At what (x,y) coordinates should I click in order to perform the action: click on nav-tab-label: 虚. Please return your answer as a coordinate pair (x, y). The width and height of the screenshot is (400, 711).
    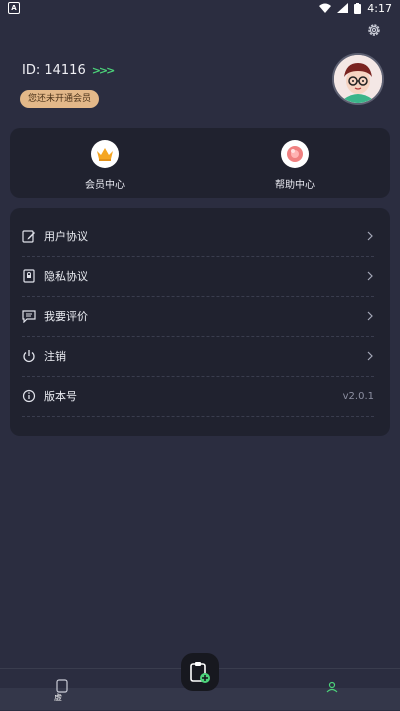
    Looking at the image, I should click on (58, 697).